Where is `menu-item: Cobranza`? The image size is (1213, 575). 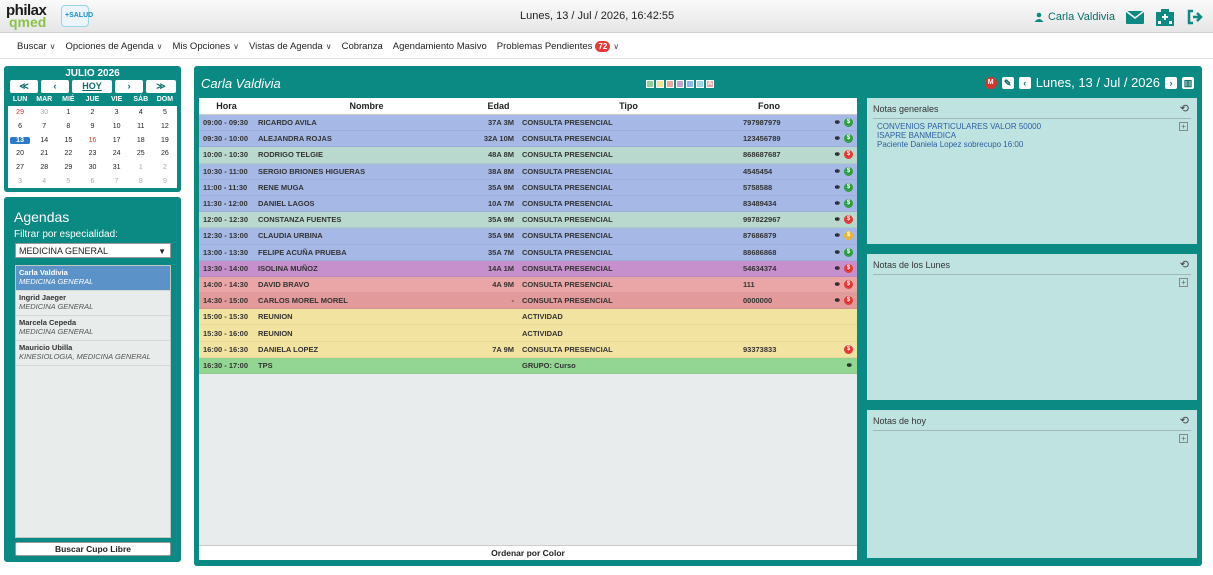 menu-item: Cobranza is located at coordinates (362, 46).